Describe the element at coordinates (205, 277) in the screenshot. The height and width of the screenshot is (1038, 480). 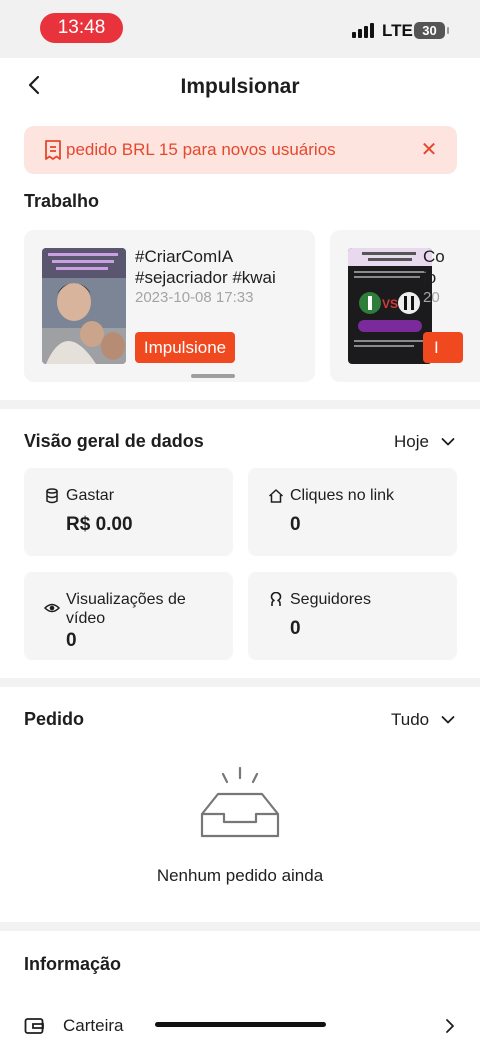
I see `work-caption-line: #sejacriador #kwai` at that location.